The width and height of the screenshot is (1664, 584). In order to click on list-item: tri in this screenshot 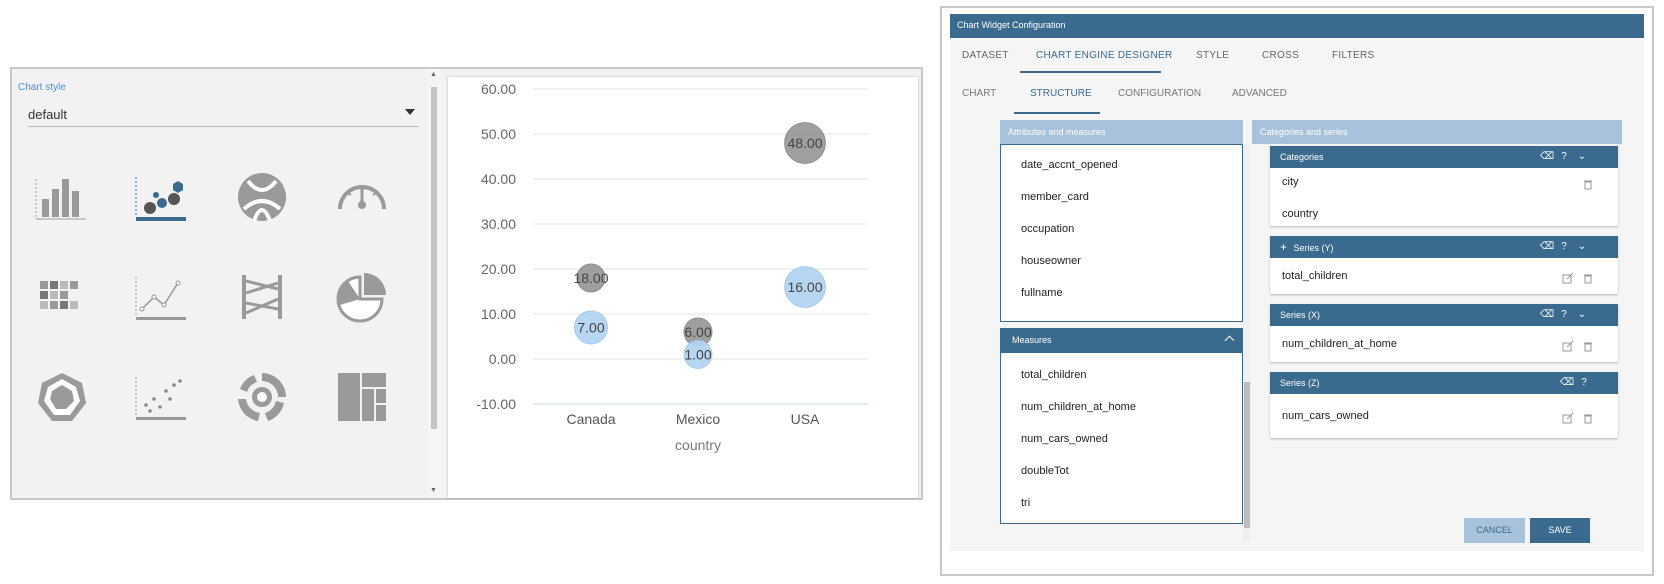, I will do `click(1025, 503)`.